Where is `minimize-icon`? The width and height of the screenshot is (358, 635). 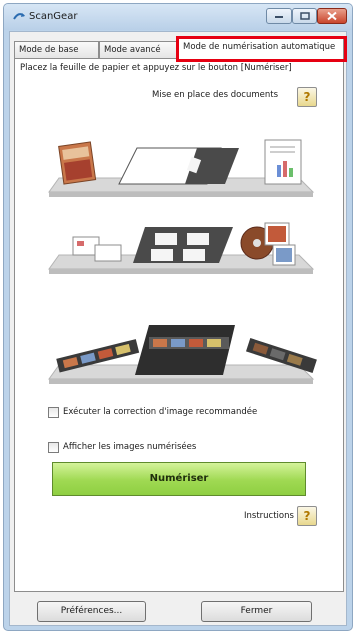 minimize-icon is located at coordinates (279, 17).